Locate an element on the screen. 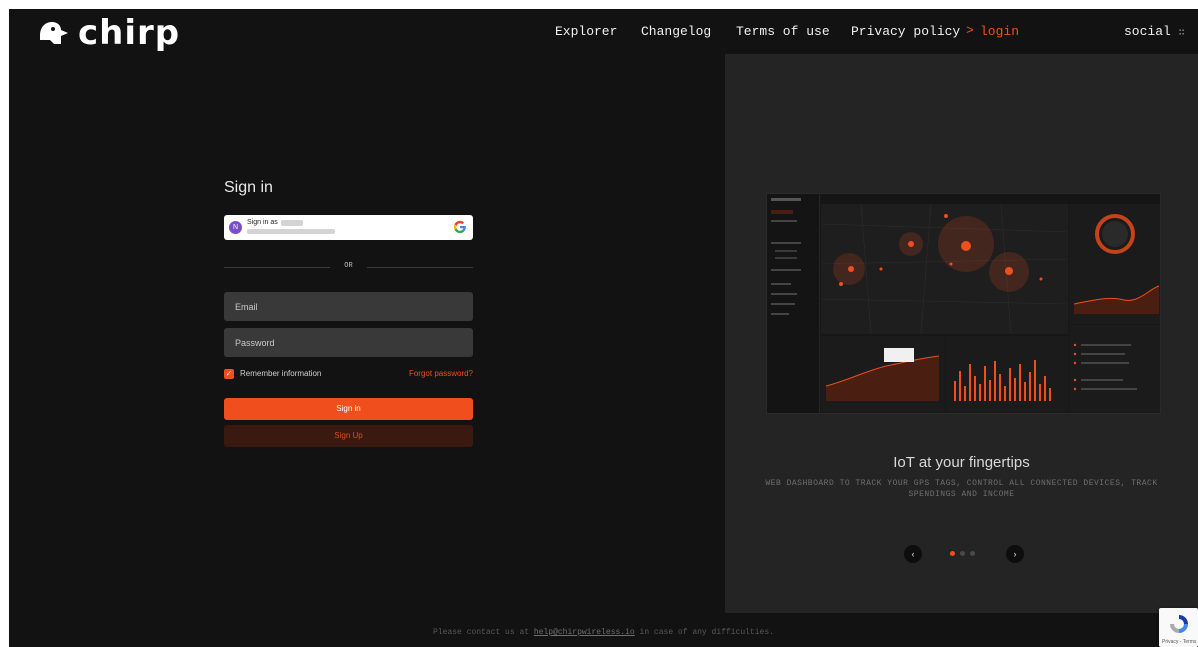 This screenshot has height=647, width=1198. or-text: OR is located at coordinates (348, 266).